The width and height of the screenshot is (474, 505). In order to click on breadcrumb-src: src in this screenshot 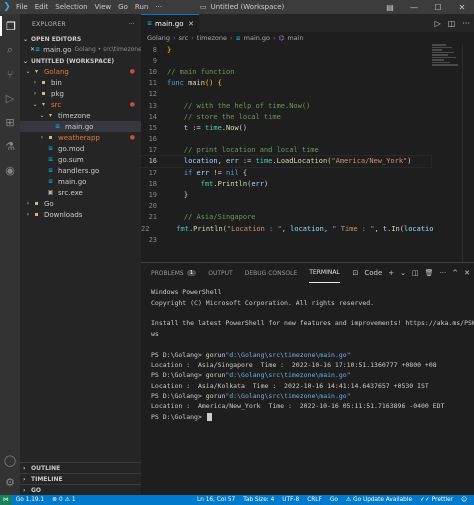, I will do `click(184, 38)`.